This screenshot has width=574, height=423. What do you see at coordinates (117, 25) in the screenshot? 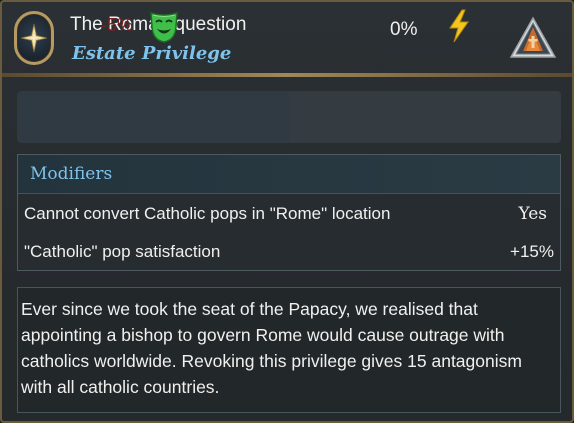
I see `satisfaction-change-value: -5%` at bounding box center [117, 25].